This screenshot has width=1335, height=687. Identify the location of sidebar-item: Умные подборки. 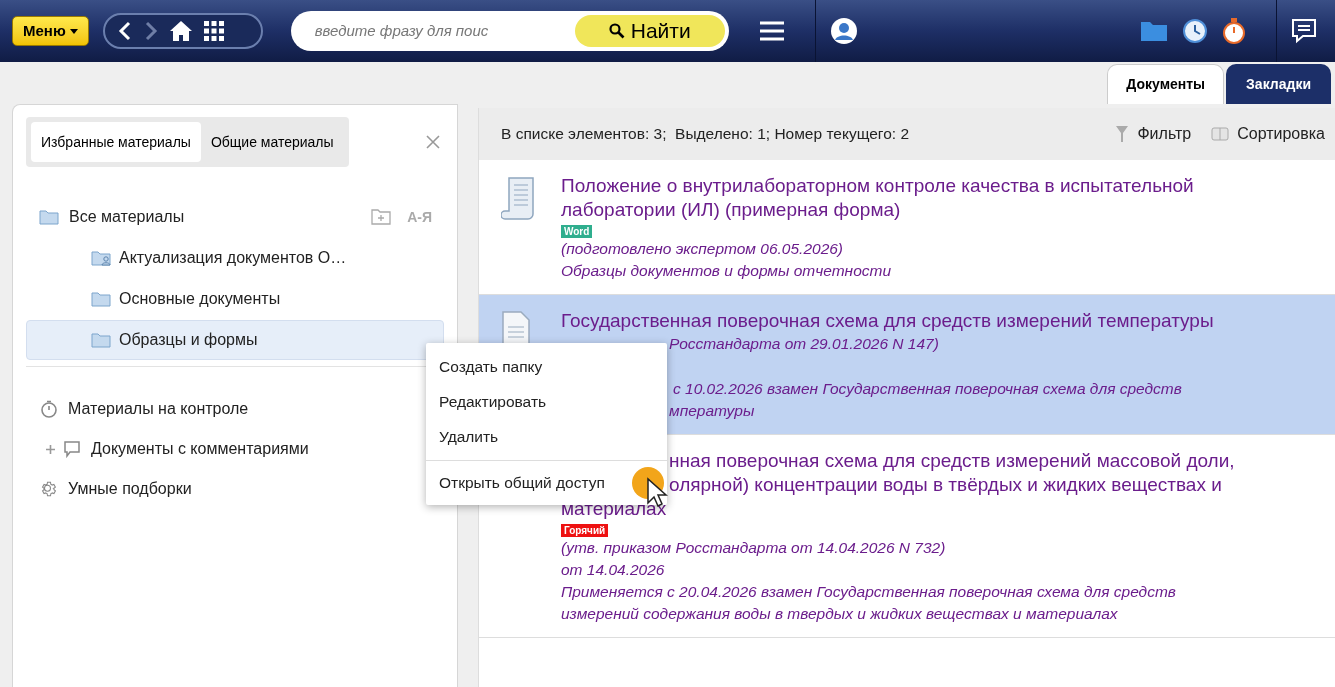
(130, 489).